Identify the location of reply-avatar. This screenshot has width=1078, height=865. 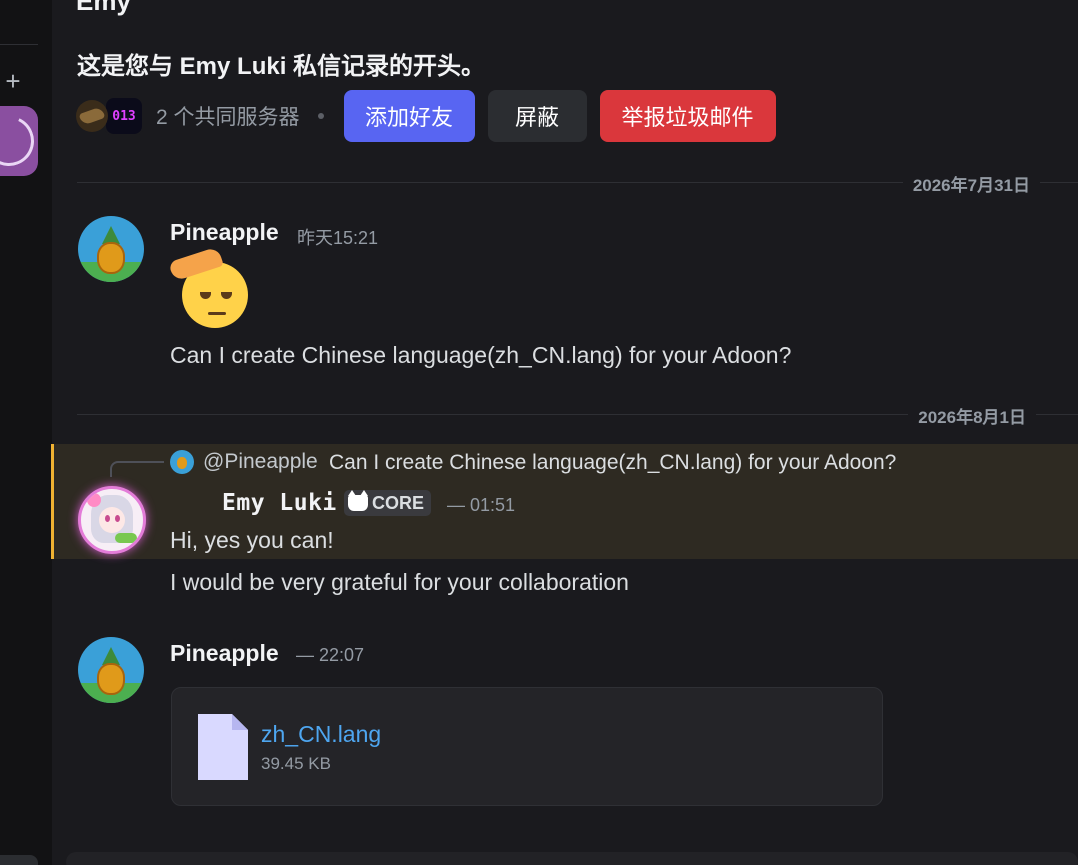
(182, 462).